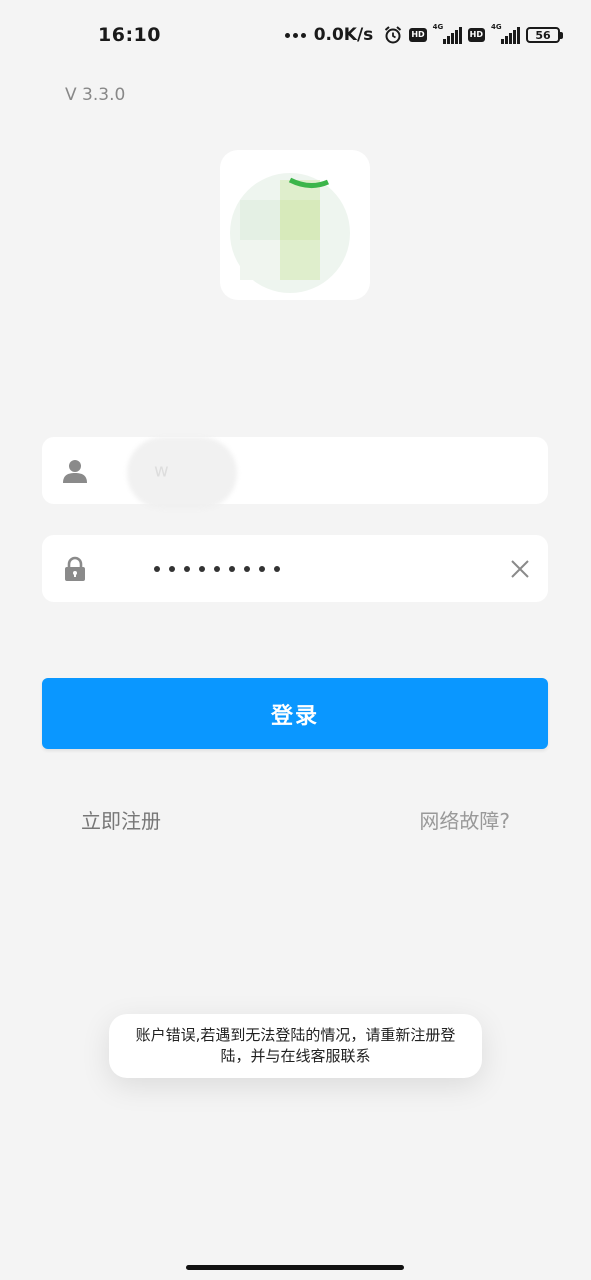  What do you see at coordinates (343, 35) in the screenshot?
I see `network-speed: 0.0K/s` at bounding box center [343, 35].